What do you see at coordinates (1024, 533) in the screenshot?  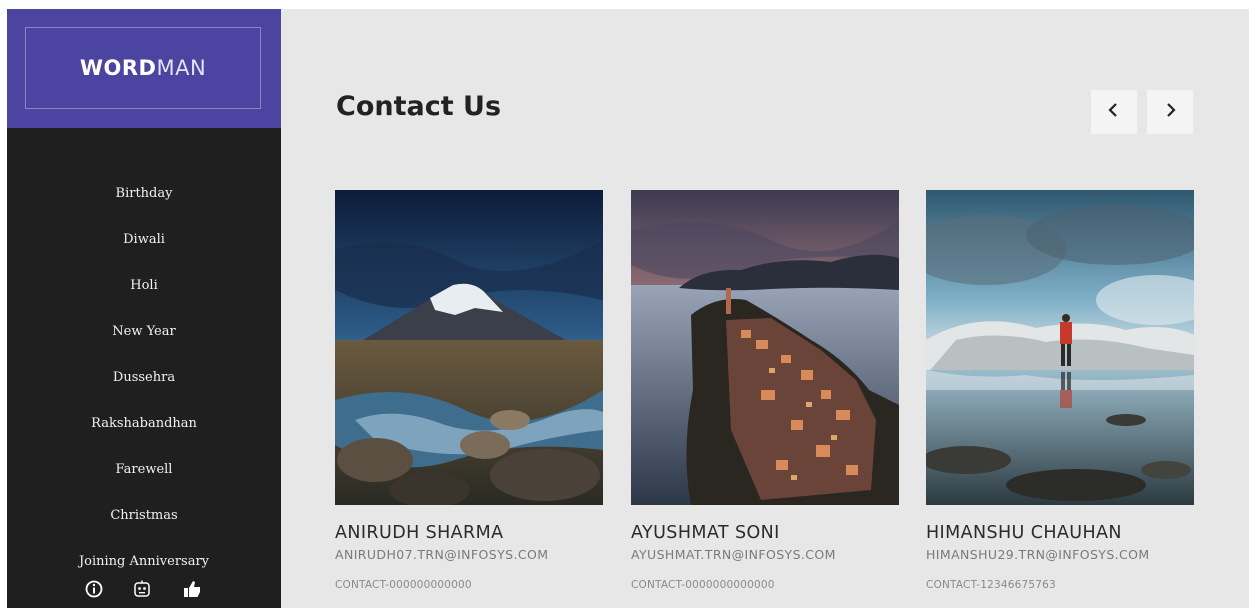 I see `contact-name: HIMANSHU CHAUHAN` at bounding box center [1024, 533].